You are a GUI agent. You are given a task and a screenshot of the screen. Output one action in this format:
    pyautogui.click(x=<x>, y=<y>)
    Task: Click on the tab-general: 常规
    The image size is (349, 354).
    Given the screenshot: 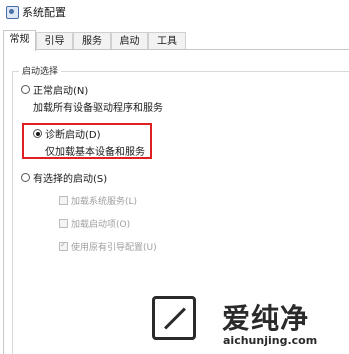 What is the action you would take?
    pyautogui.click(x=19, y=40)
    